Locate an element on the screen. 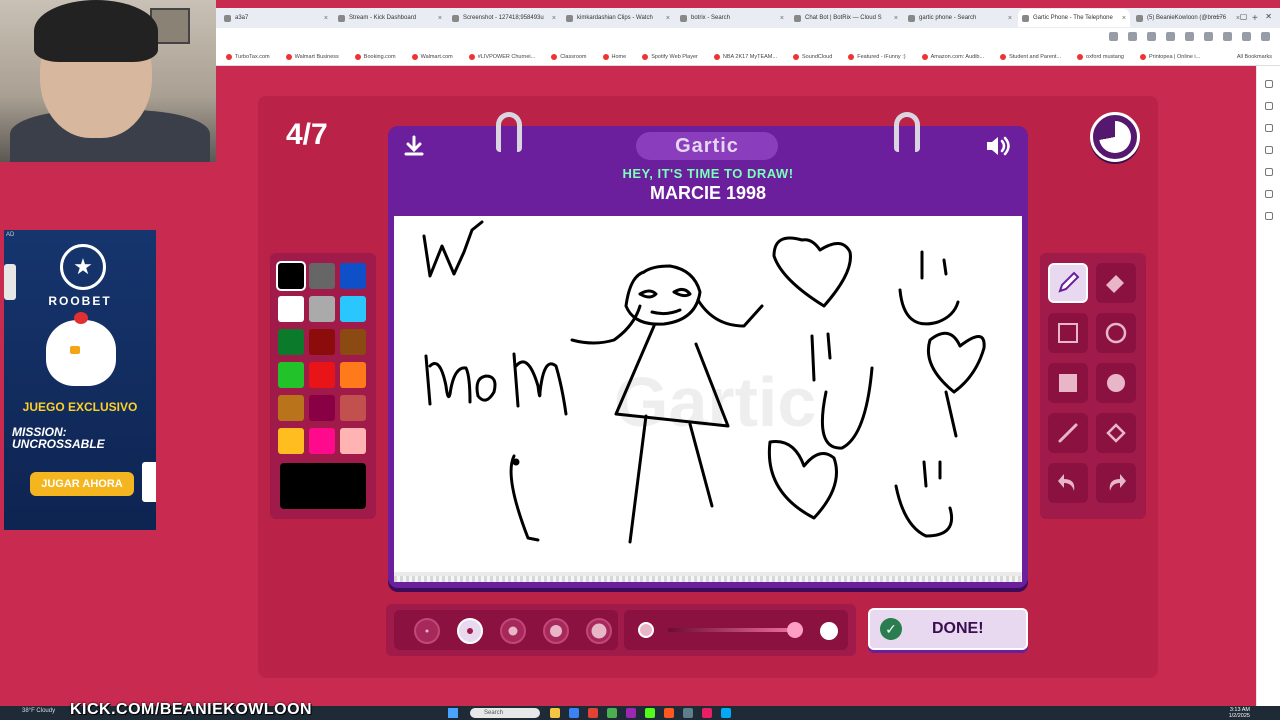 Image resolution: width=1280 pixels, height=720 pixels. edge-icon is located at coordinates (574, 713).